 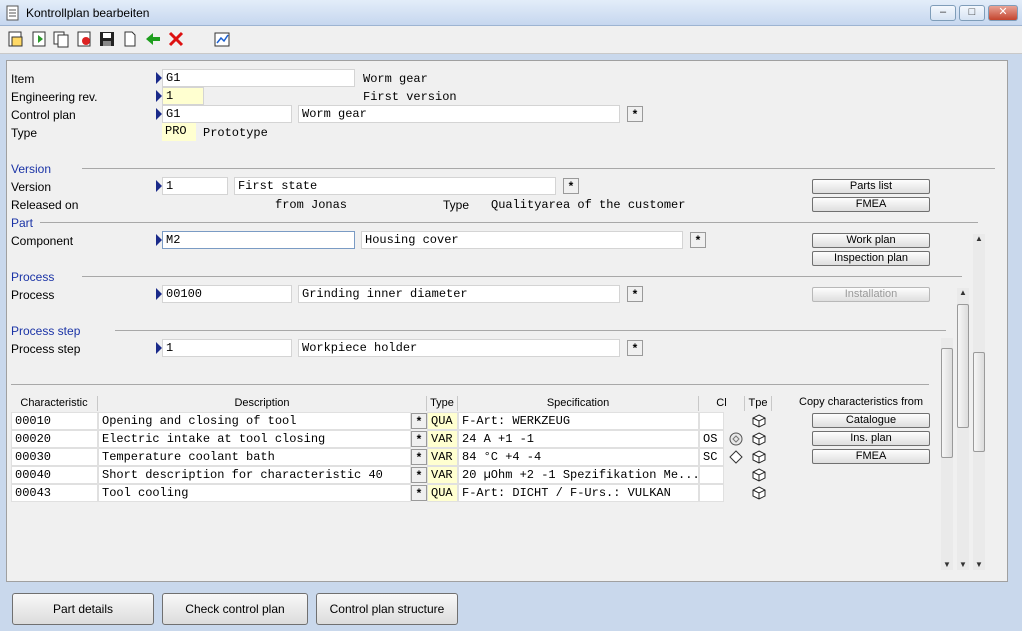 I want to click on process-lookup-button: *, so click(x=635, y=294).